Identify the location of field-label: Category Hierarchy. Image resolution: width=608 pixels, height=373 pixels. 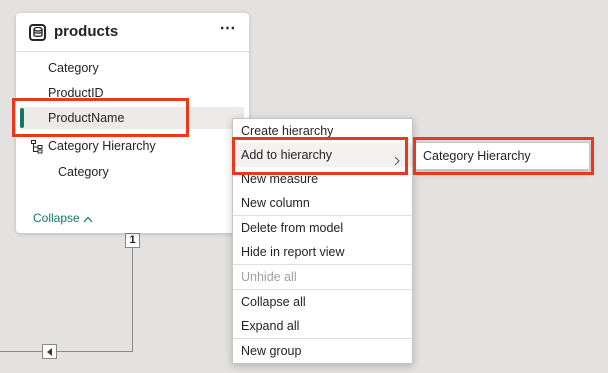
(102, 146).